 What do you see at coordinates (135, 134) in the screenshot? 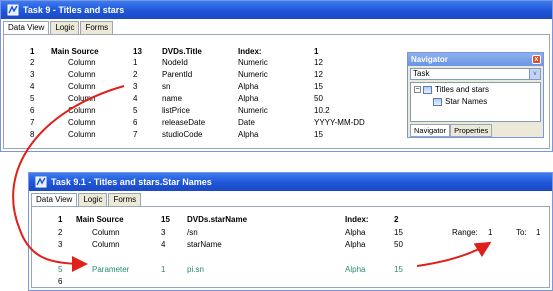
I see `row-col: 7` at bounding box center [135, 134].